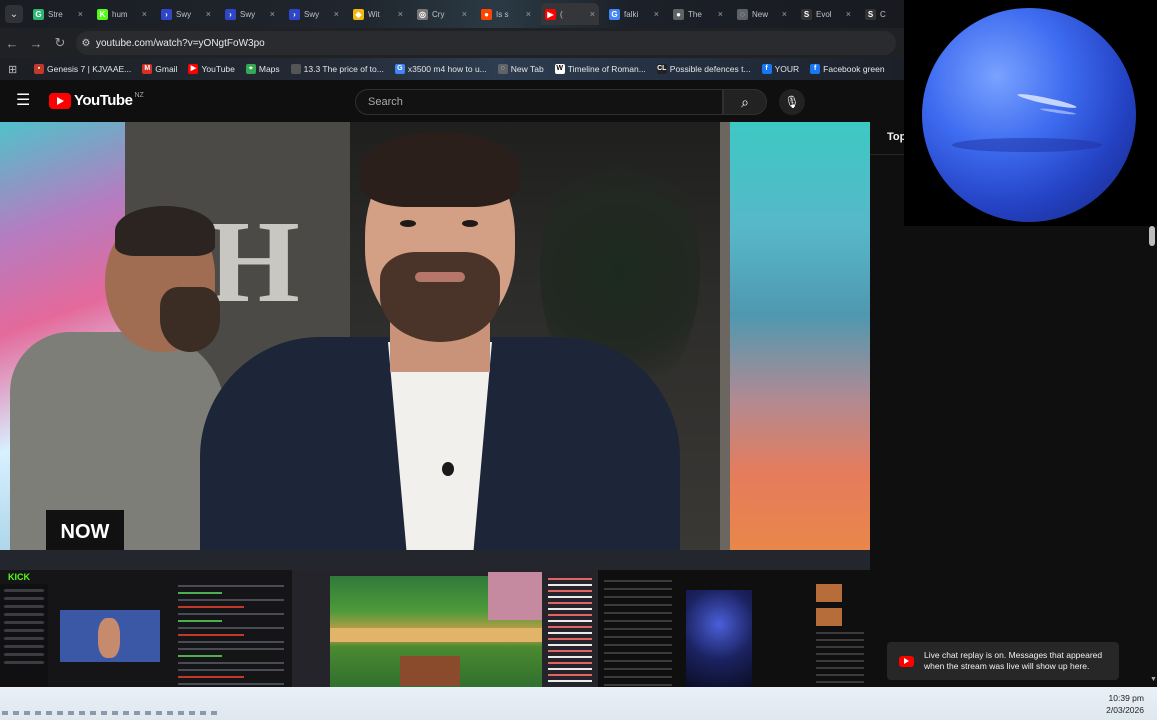 The image size is (1157, 720). I want to click on search-icon: ⌕, so click(745, 102).